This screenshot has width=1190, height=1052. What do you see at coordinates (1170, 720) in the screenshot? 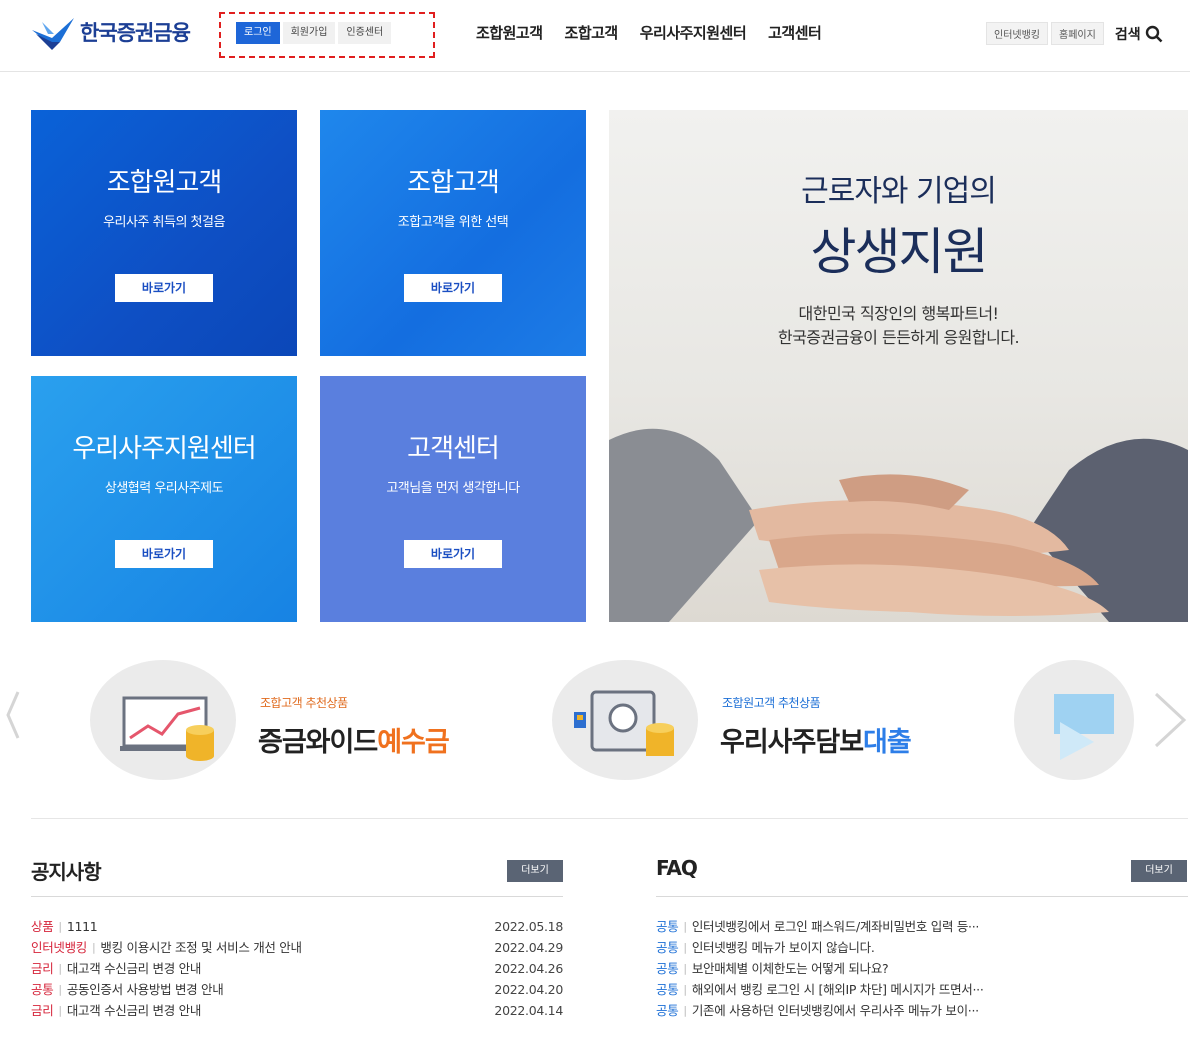
I see `carousel-next-icon` at bounding box center [1170, 720].